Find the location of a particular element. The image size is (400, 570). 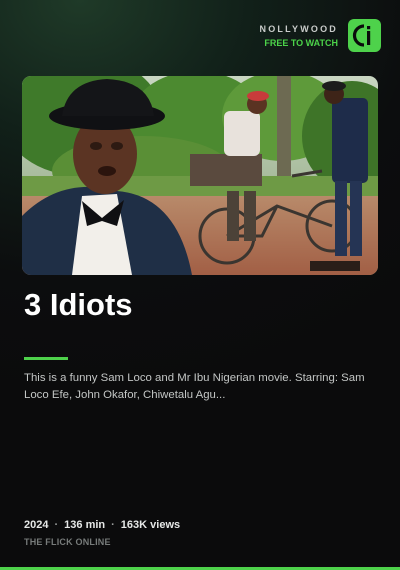

movie-views: 163K views is located at coordinates (150, 525).